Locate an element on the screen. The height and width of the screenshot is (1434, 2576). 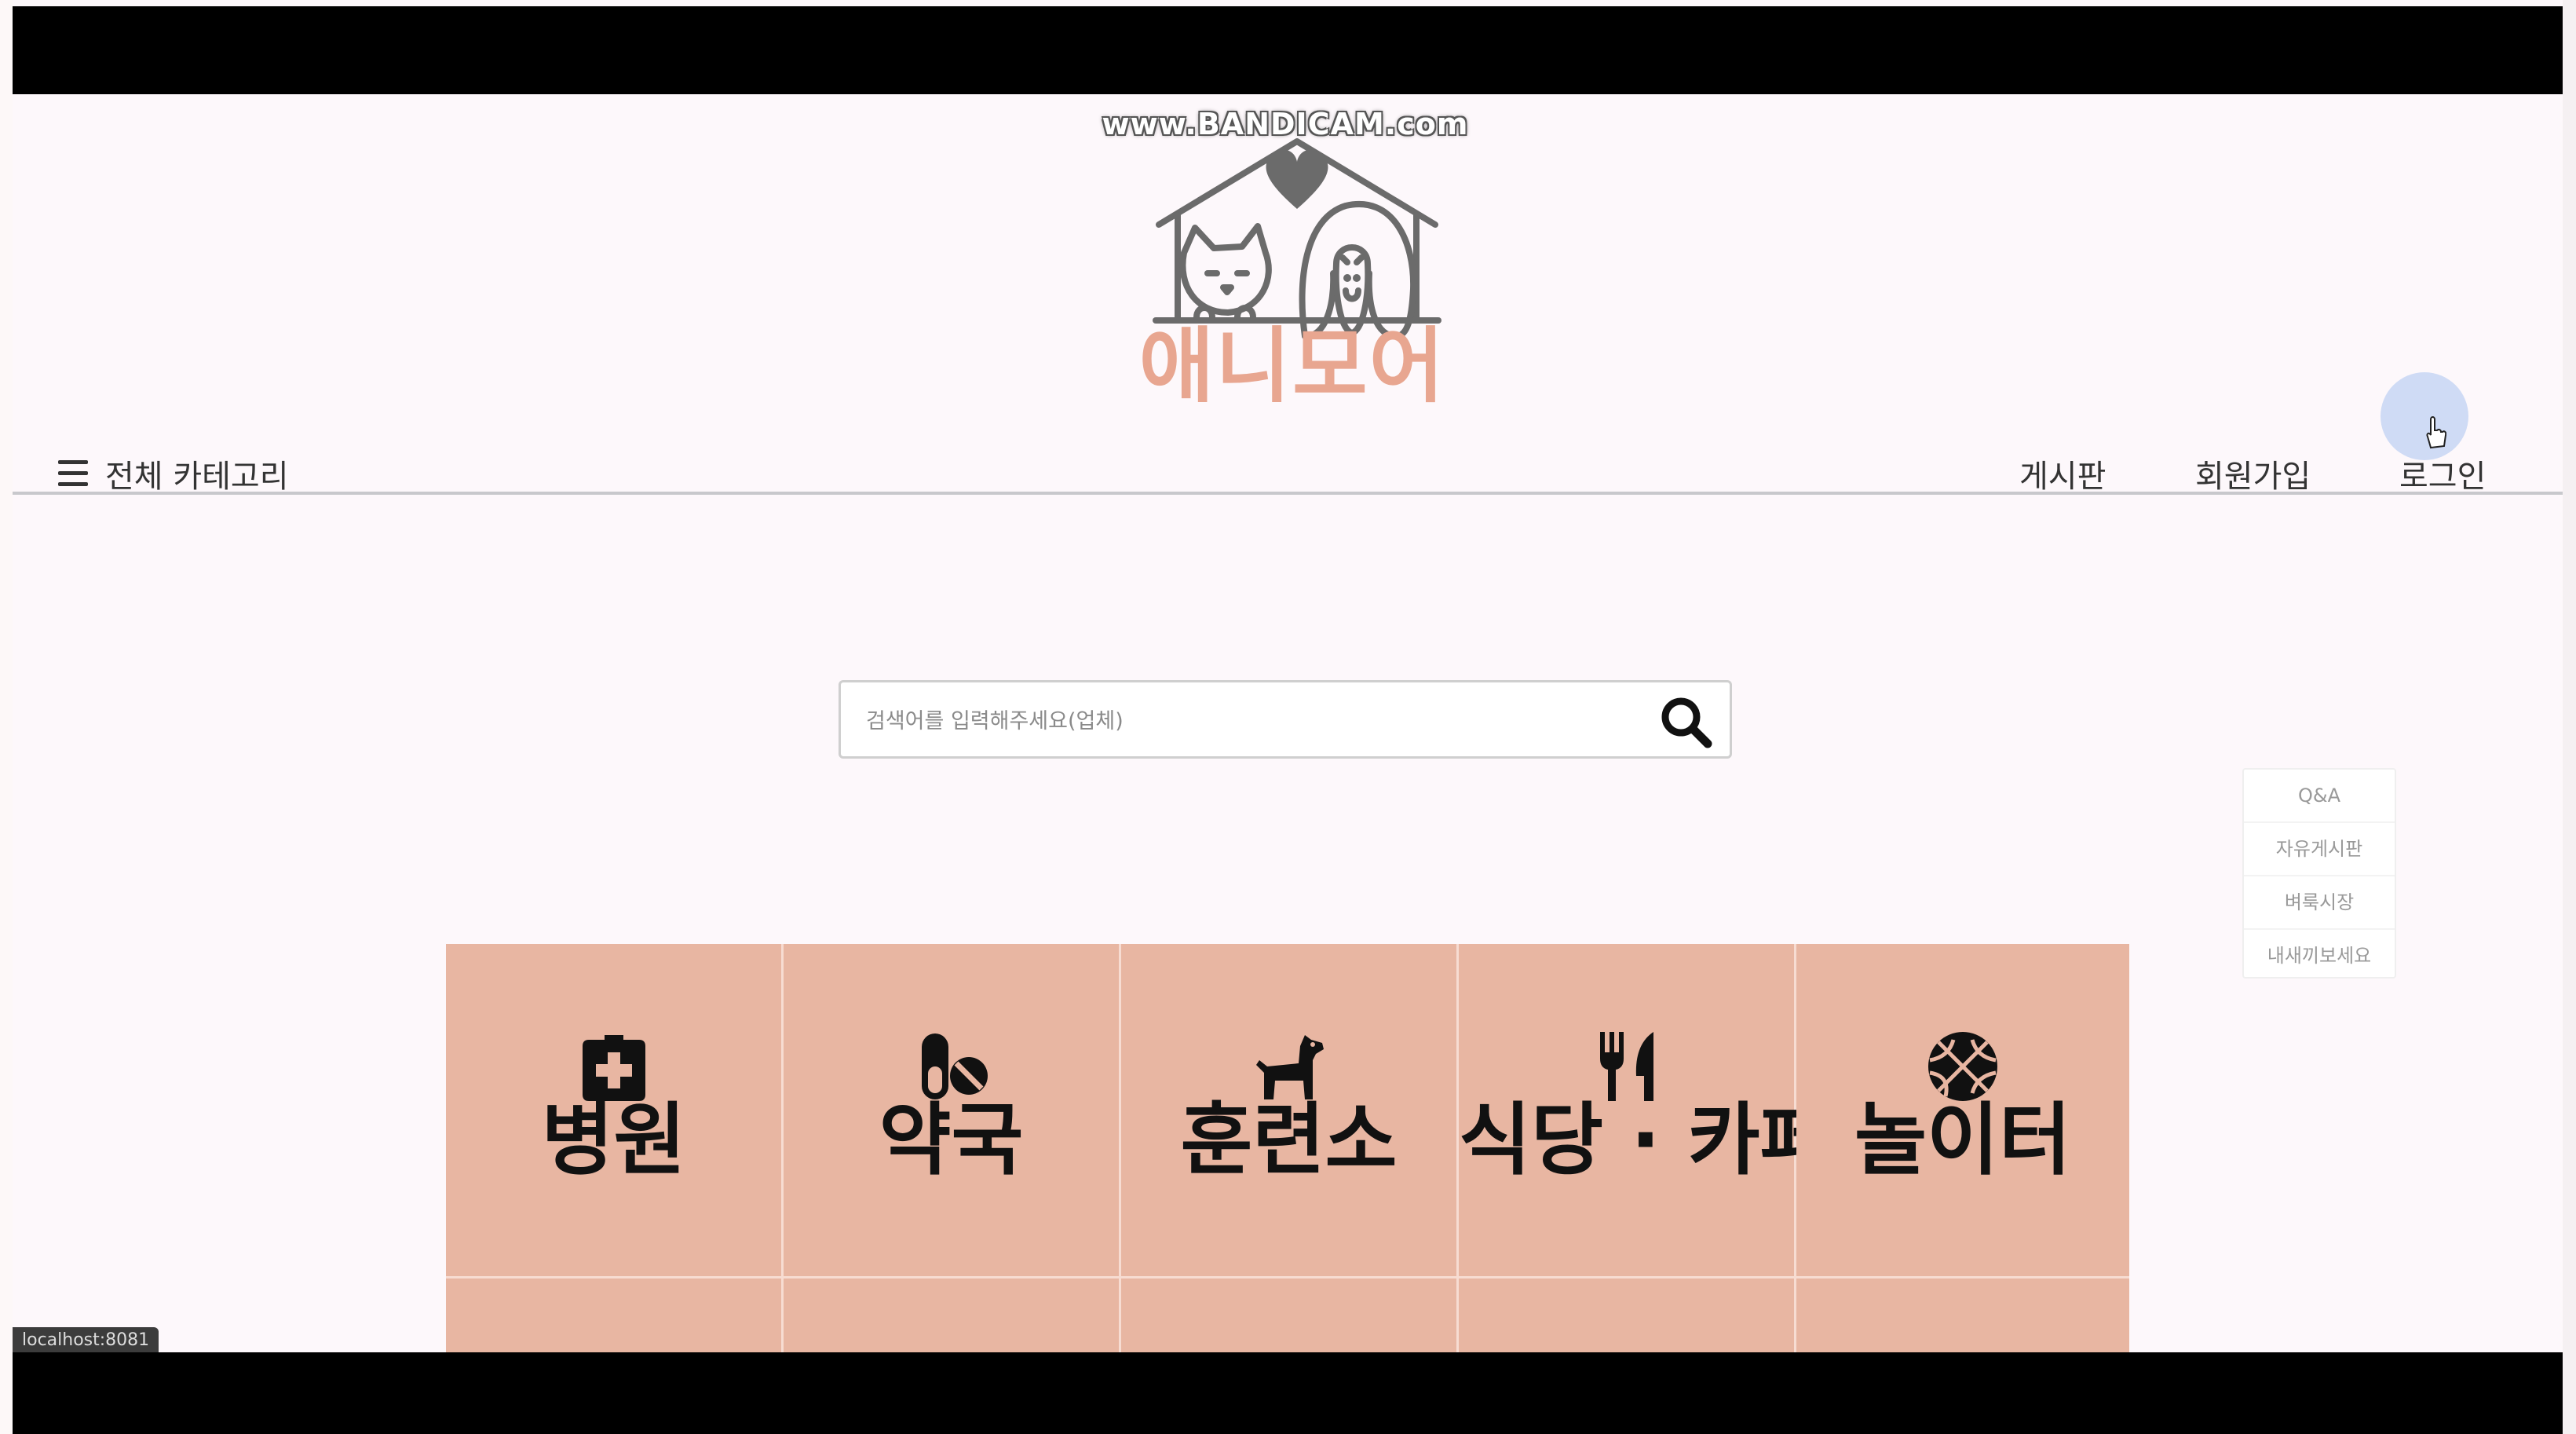
category-tile-training: 훈련소 is located at coordinates (1290, 1111).